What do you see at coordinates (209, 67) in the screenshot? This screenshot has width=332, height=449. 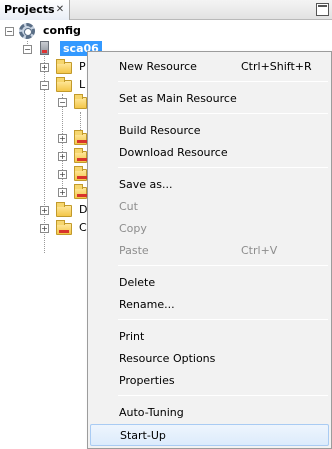 I see `menu-item-new-resource: New Resource Ctrl+Shift+R` at bounding box center [209, 67].